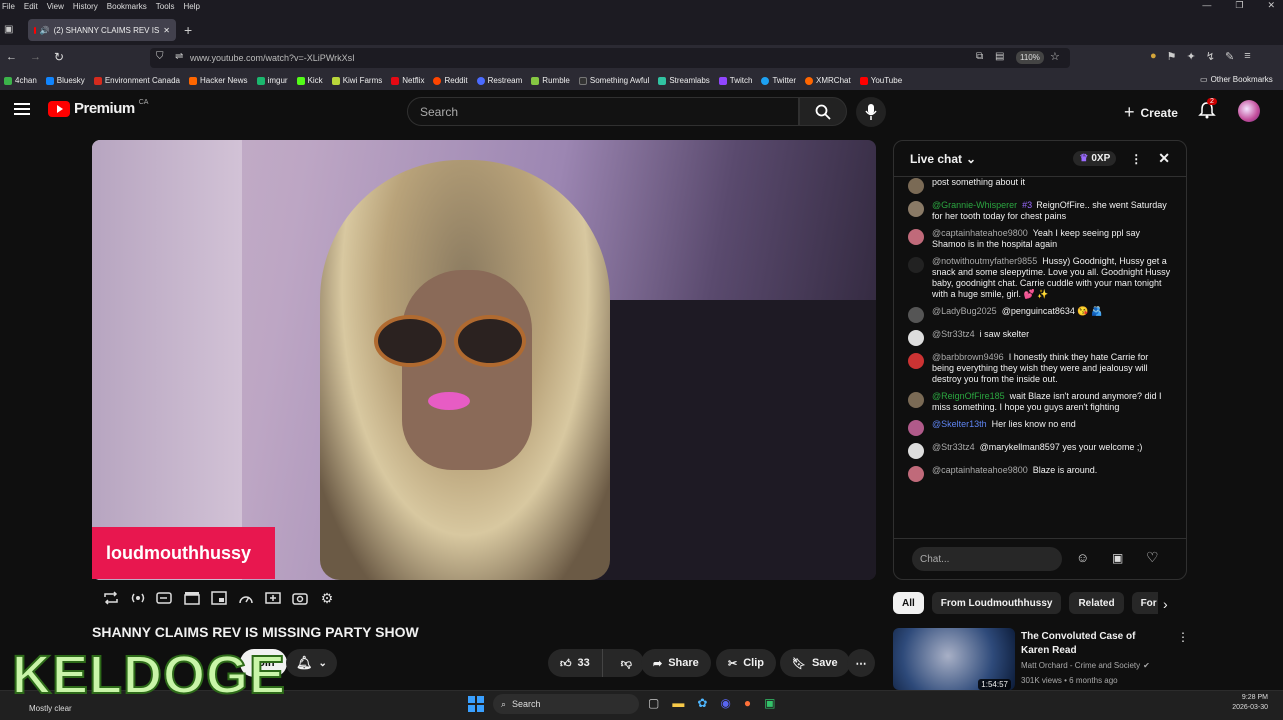 The height and width of the screenshot is (720, 1283). Describe the element at coordinates (1249, 111) in the screenshot. I see `avatar` at that location.